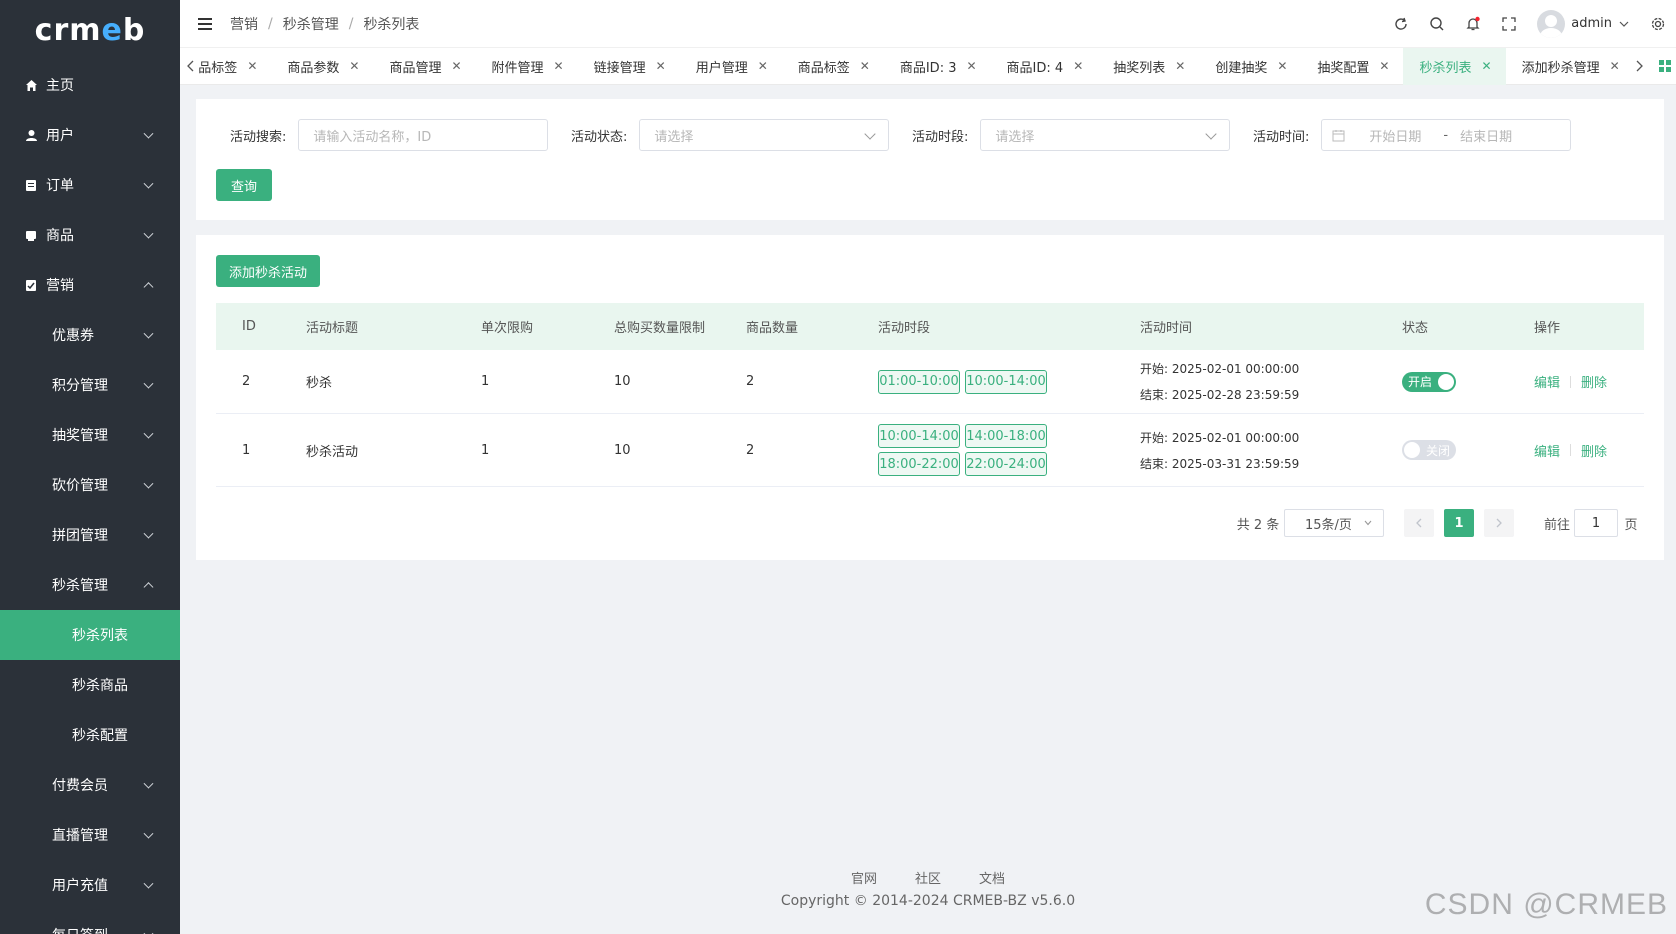  Describe the element at coordinates (1473, 24) in the screenshot. I see `bell-icon` at that location.